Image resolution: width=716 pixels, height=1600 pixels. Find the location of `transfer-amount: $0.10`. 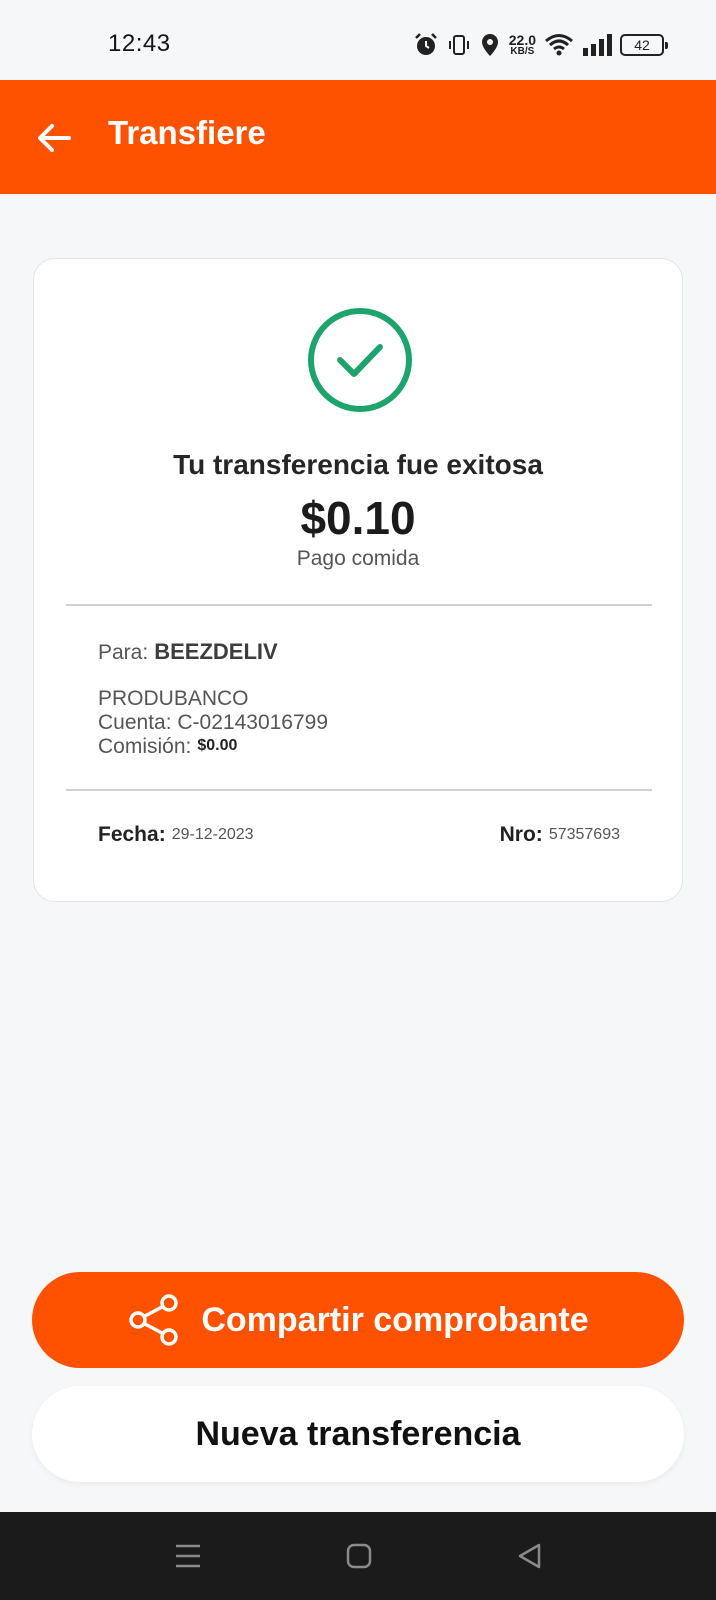

transfer-amount: $0.10 is located at coordinates (358, 518).